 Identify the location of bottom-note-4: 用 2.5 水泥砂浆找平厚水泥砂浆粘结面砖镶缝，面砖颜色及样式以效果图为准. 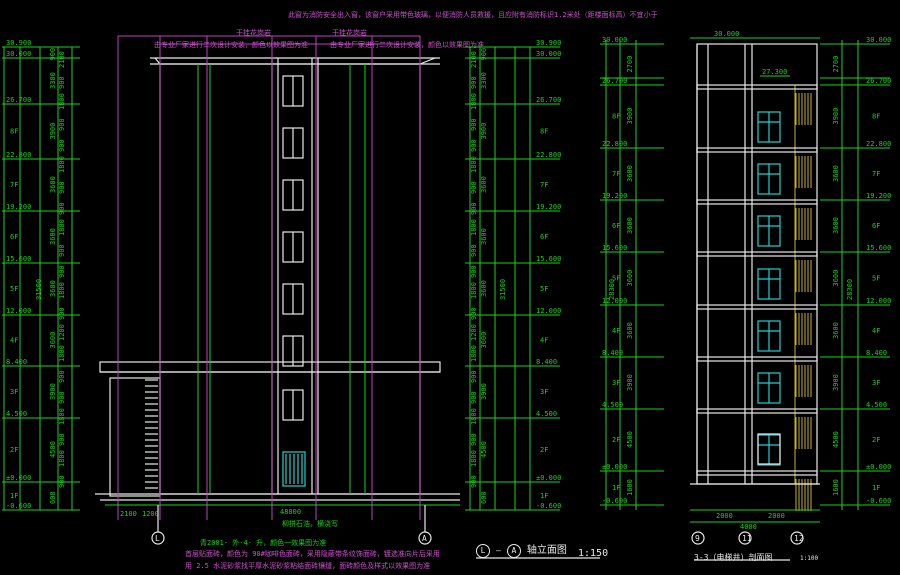
(308, 566).